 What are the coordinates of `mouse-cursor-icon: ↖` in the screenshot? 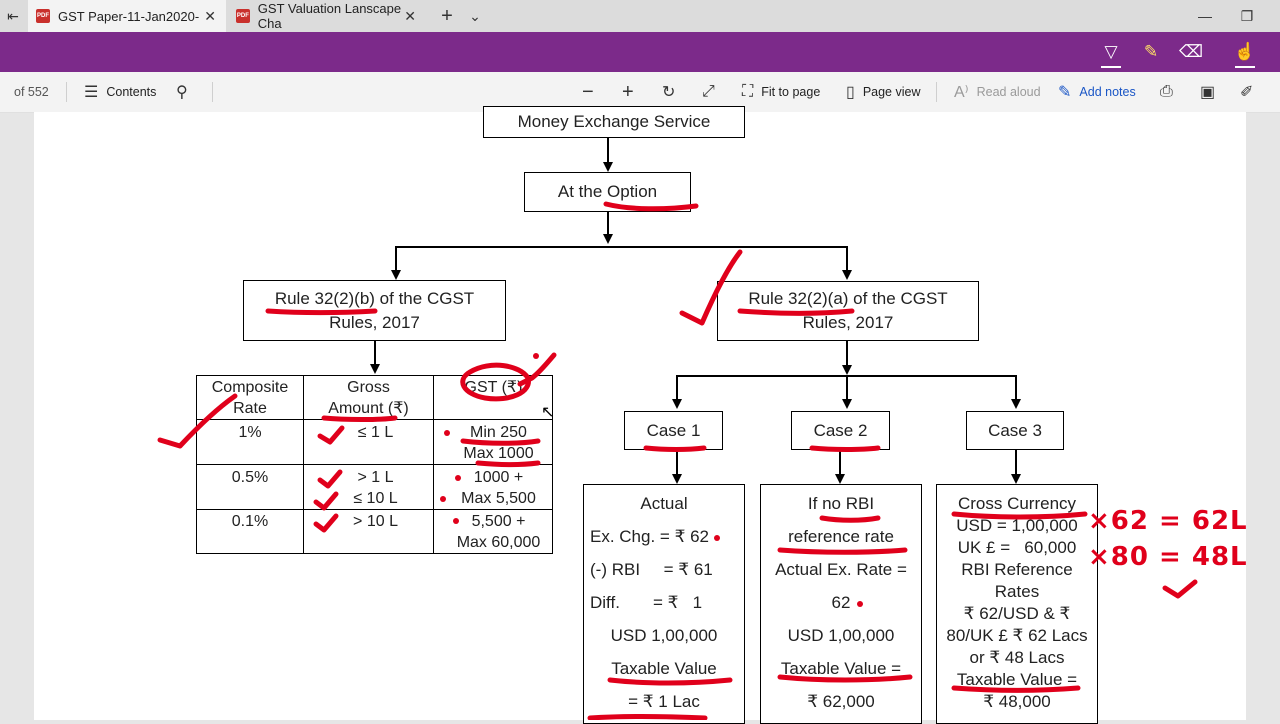 It's located at (548, 412).